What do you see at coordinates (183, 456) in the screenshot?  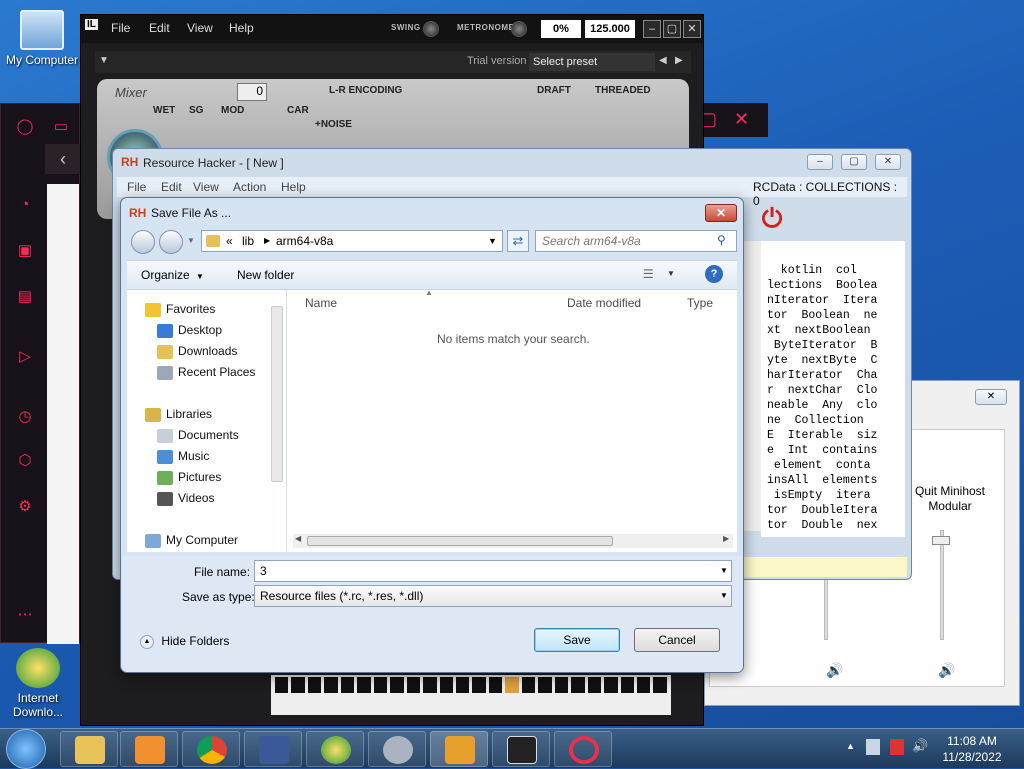 I see `nav-music: Music` at bounding box center [183, 456].